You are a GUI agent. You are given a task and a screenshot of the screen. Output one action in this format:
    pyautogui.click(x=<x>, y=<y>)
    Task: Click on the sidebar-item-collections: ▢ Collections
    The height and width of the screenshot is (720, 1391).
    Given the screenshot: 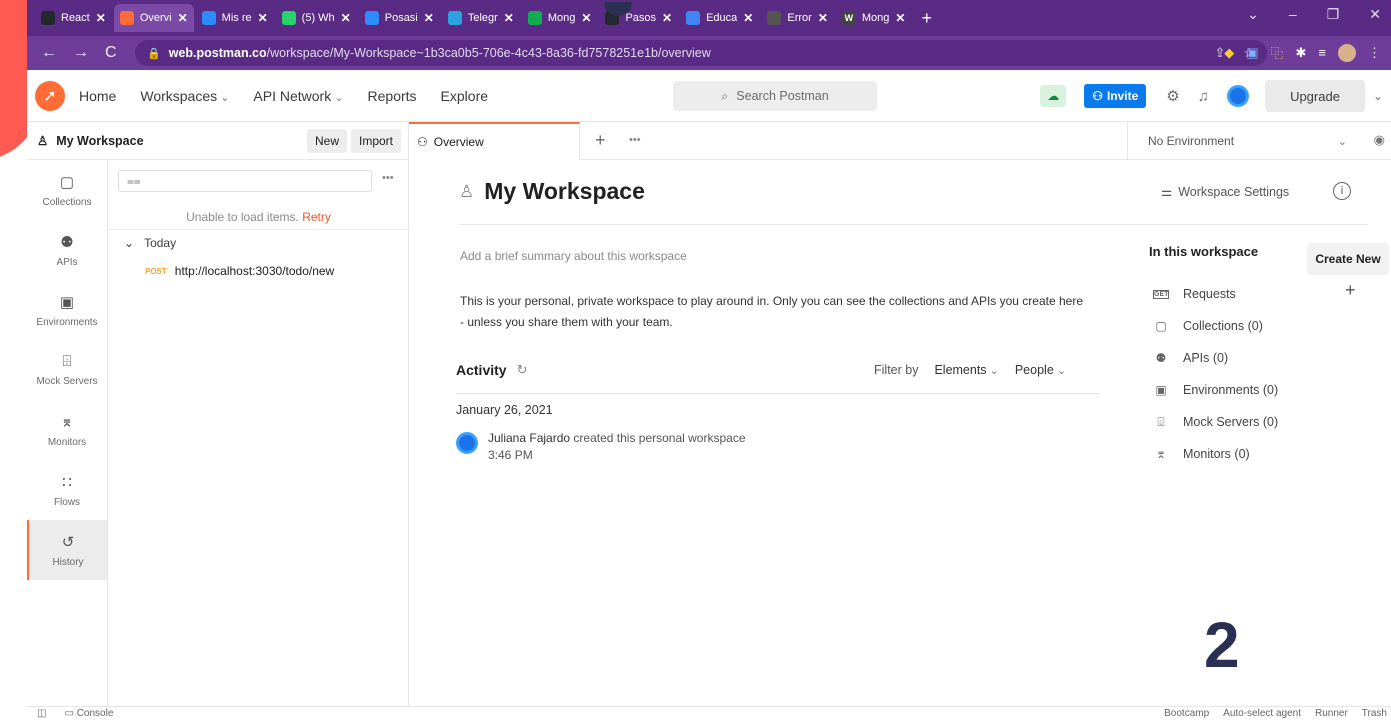 What is the action you would take?
    pyautogui.click(x=67, y=190)
    